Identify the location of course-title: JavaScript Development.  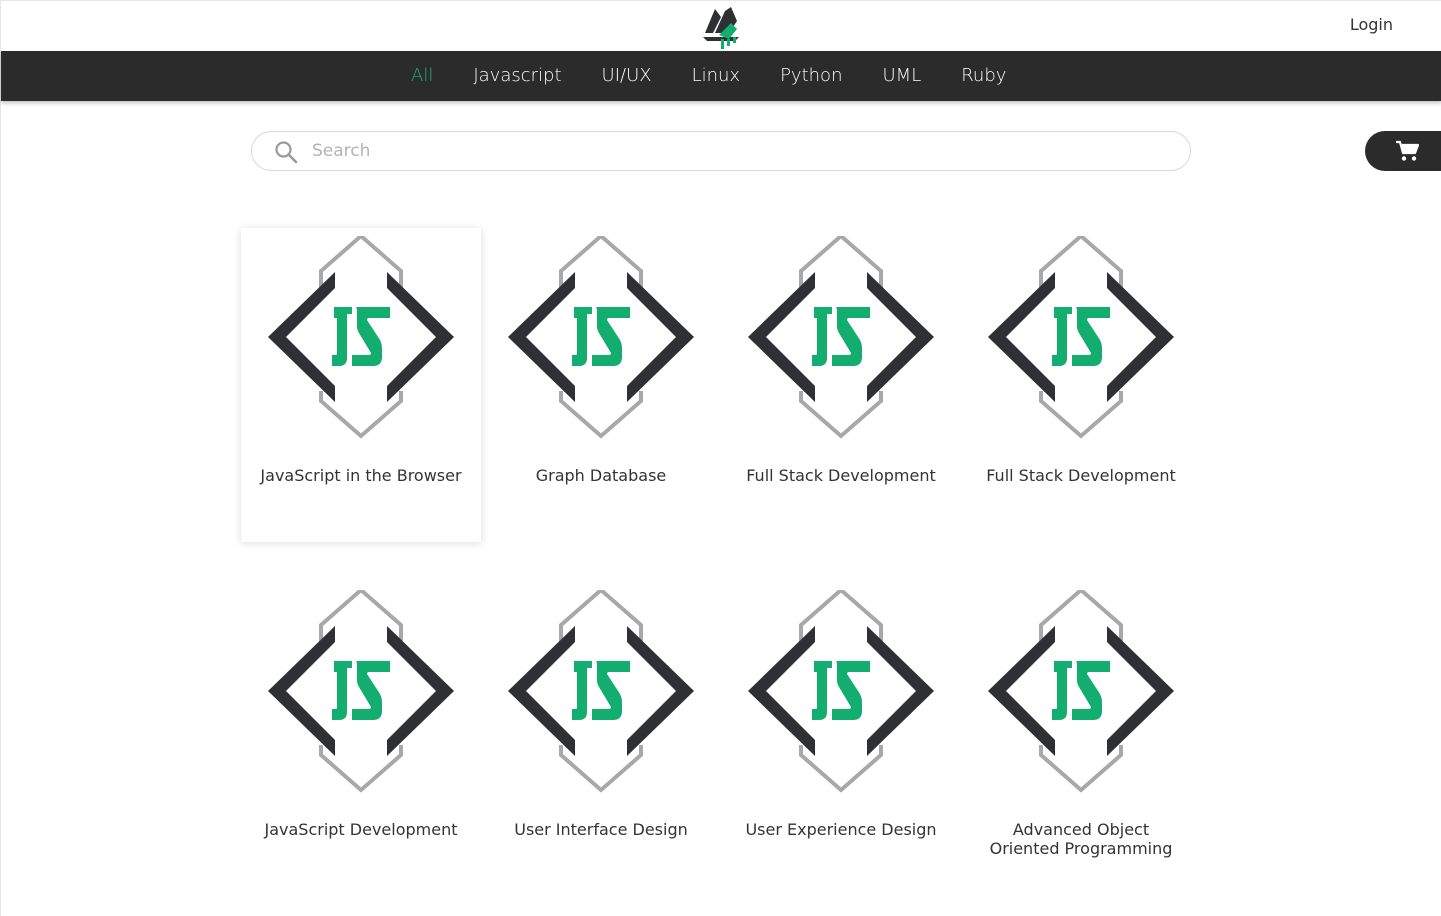
(361, 829).